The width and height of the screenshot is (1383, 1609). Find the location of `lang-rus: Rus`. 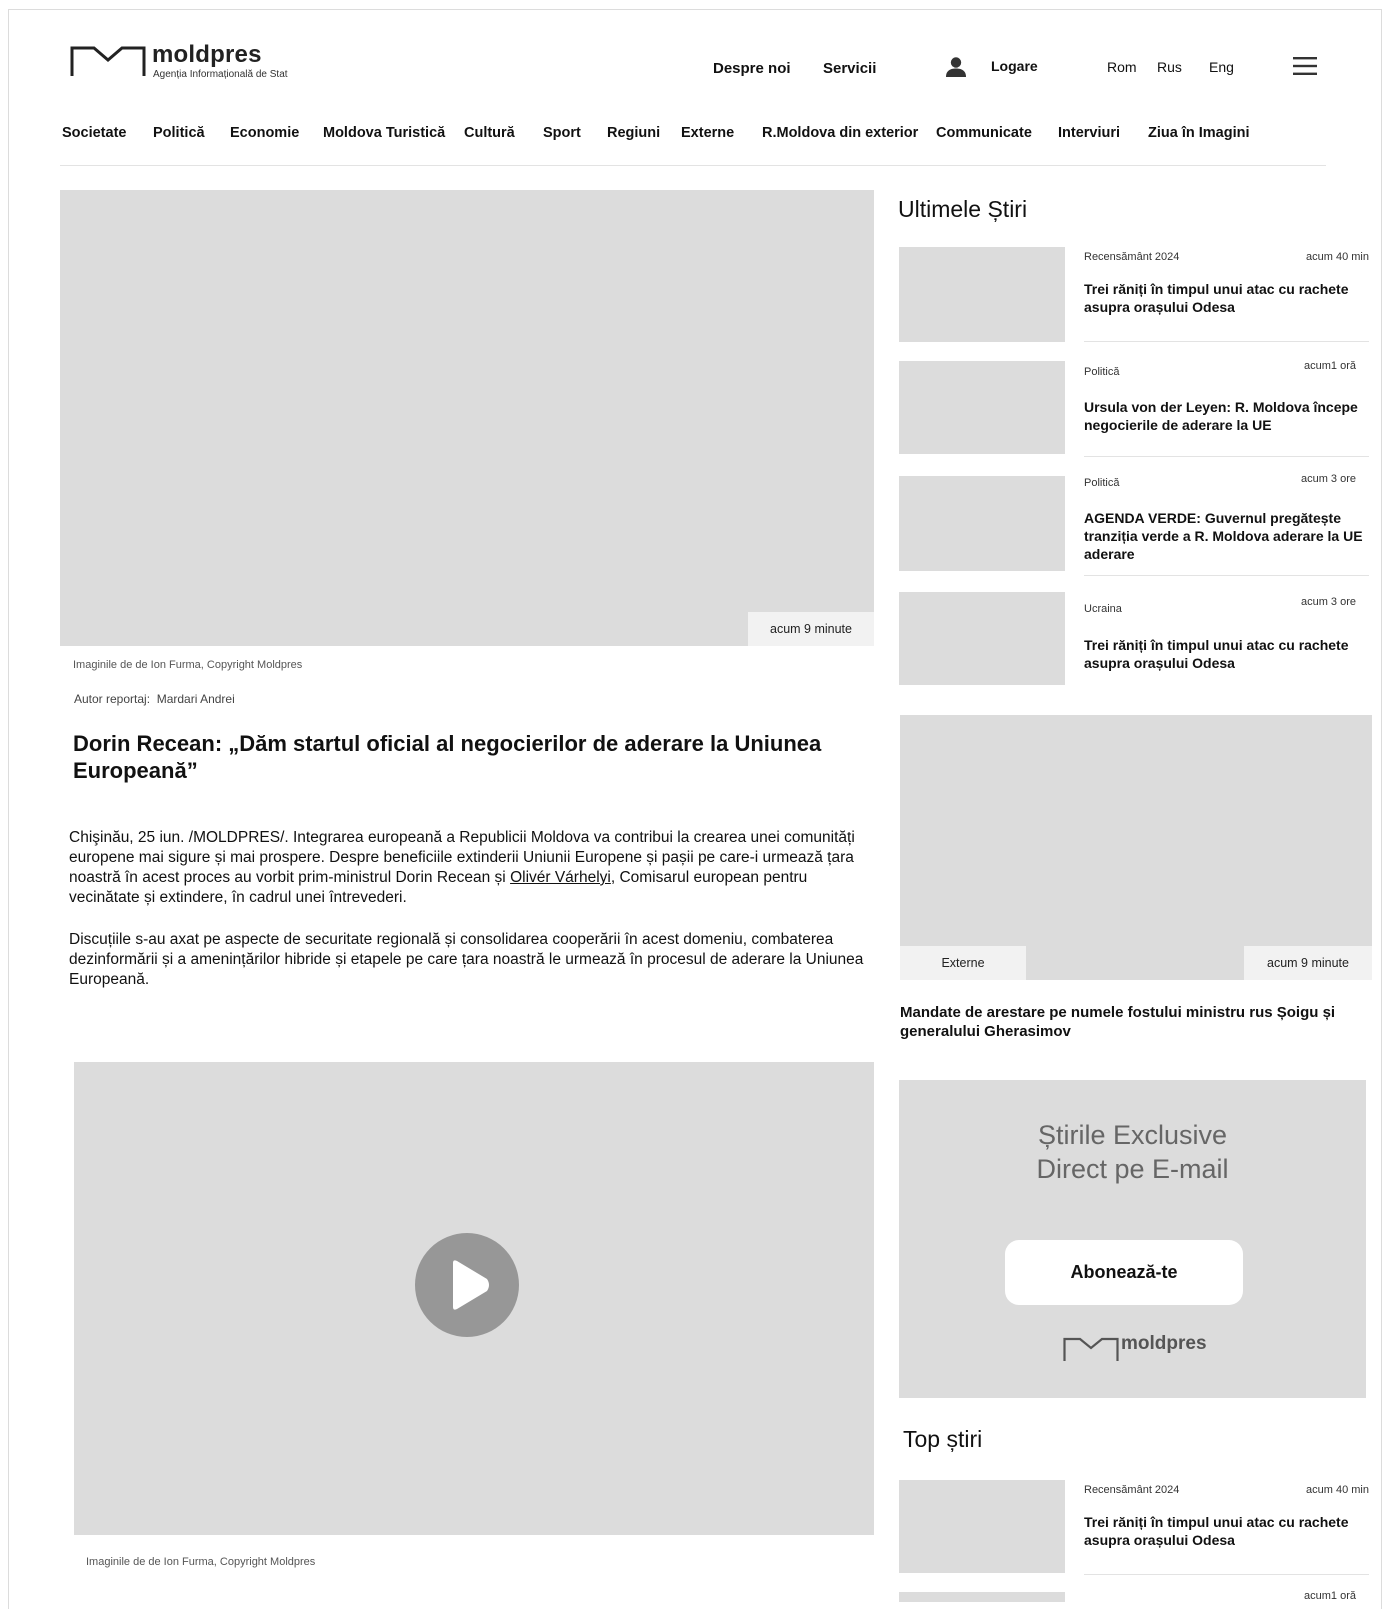

lang-rus: Rus is located at coordinates (1169, 67).